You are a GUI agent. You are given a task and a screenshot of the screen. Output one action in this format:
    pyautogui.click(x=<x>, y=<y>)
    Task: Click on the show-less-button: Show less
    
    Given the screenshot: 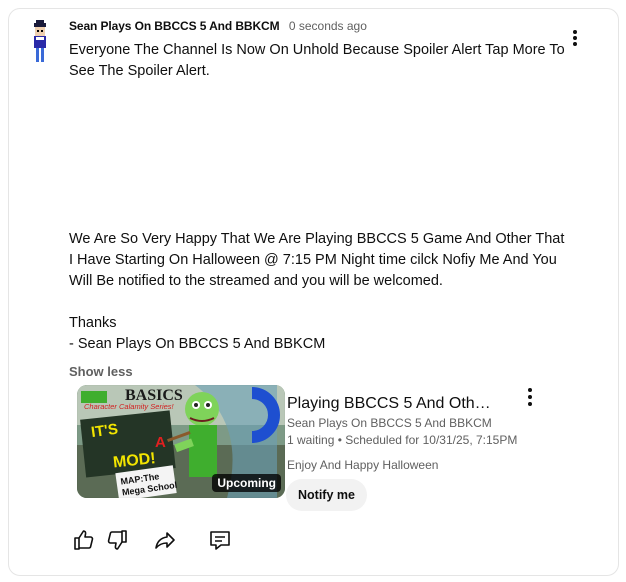 What is the action you would take?
    pyautogui.click(x=101, y=371)
    